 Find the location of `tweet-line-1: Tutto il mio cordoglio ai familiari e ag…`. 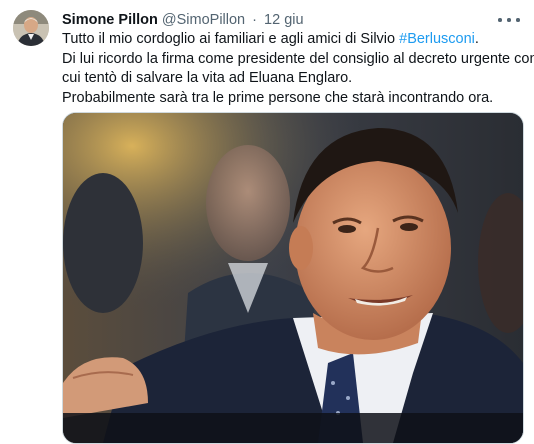

tweet-line-1: Tutto il mio cordoglio ai familiari e ag… is located at coordinates (295, 40).